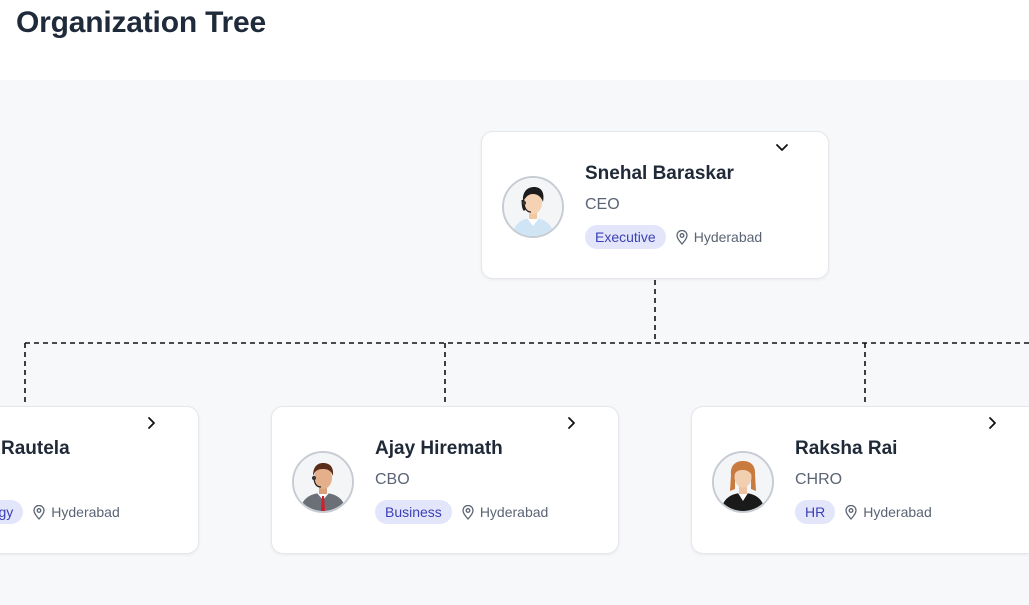  Describe the element at coordinates (673, 237) in the screenshot. I see `employee-meta: Executive Hyderabad` at that location.